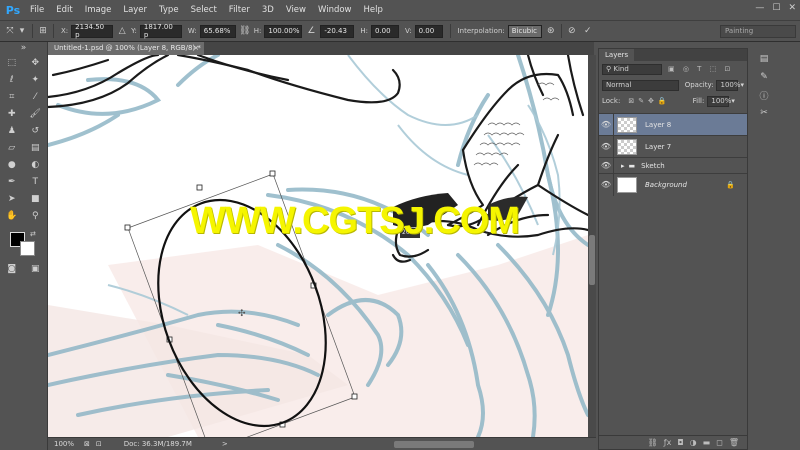 This screenshot has width=800, height=450. What do you see at coordinates (87, 444) in the screenshot?
I see `info-icon: ⊠` at bounding box center [87, 444].